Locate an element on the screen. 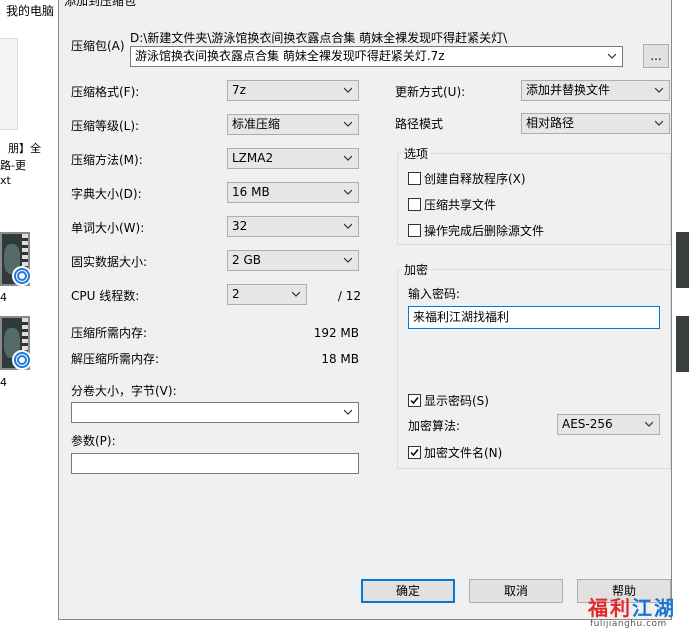  encryption-method-label: 加密算法: is located at coordinates (434, 426).